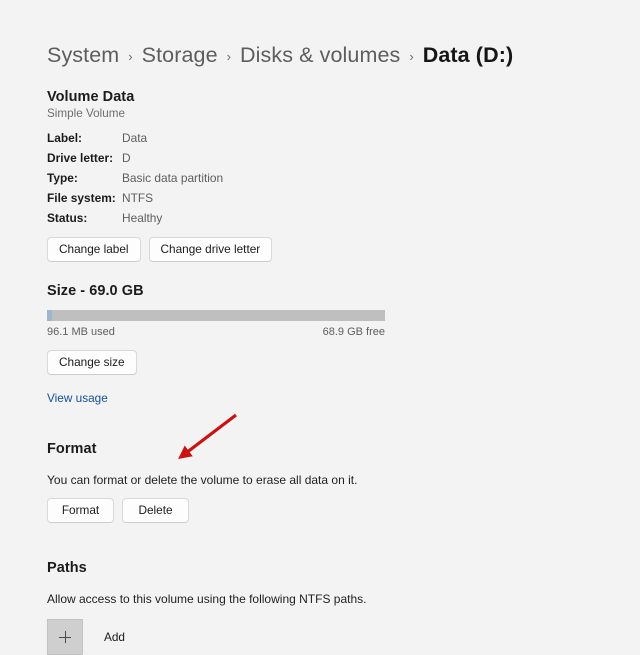 The height and width of the screenshot is (655, 640). I want to click on breadcrumb-item-storage: Storage, so click(180, 55).